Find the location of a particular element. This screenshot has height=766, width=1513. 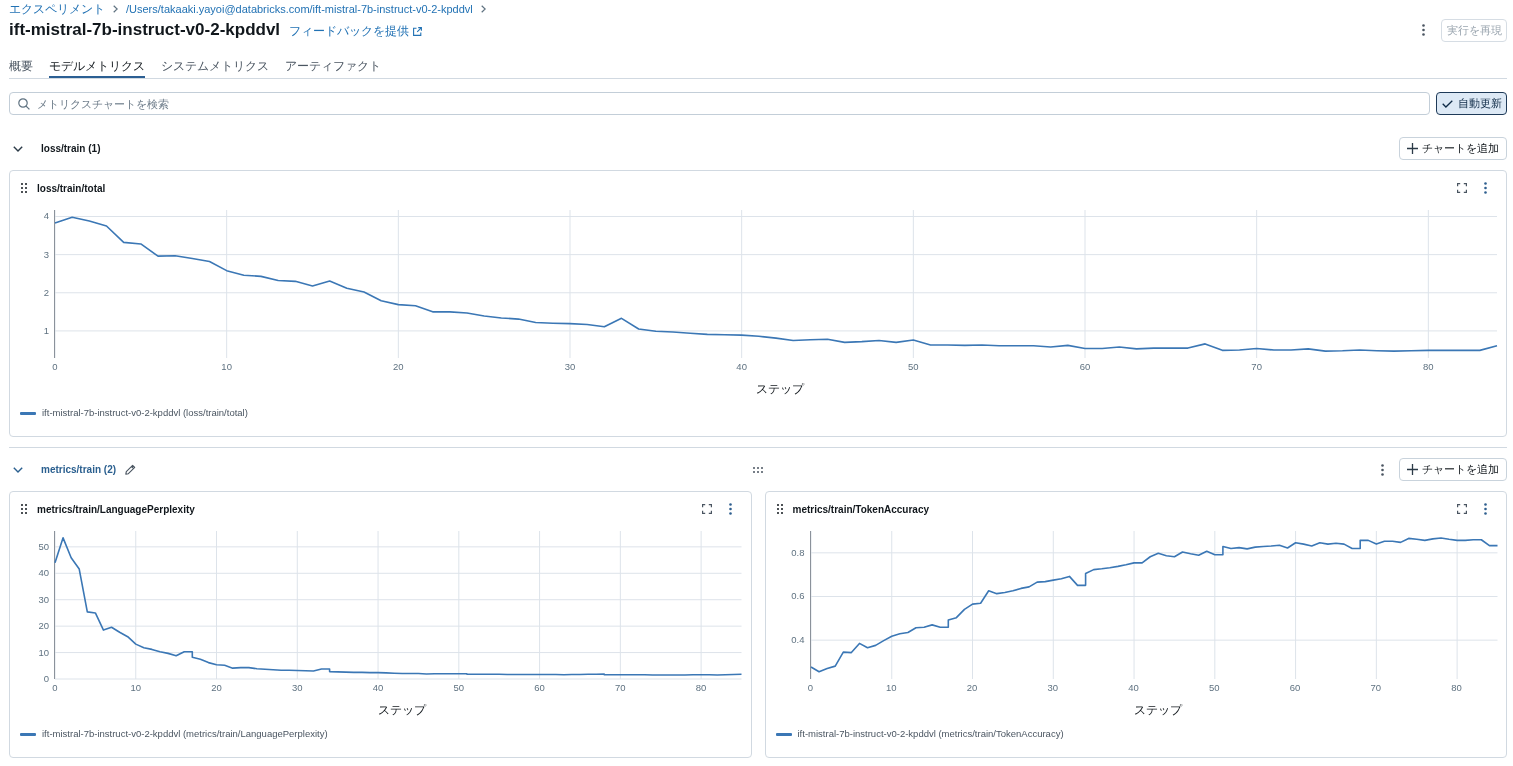

y-tick-label: 30 is located at coordinates (43, 599).